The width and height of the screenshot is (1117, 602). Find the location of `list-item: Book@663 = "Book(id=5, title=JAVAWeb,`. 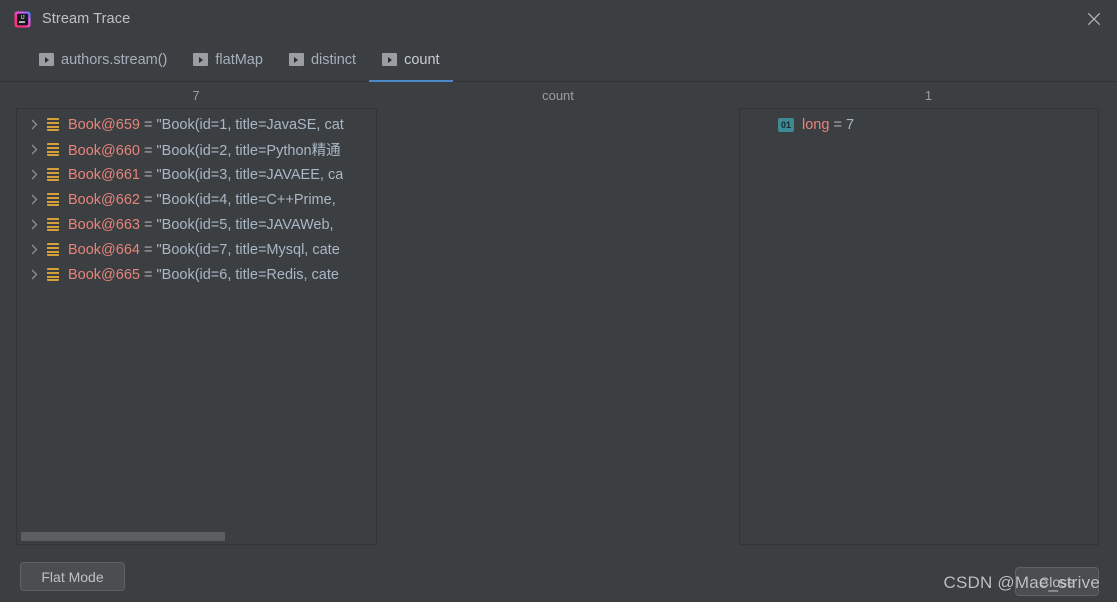

list-item: Book@663 = "Book(id=5, title=JAVAWeb, is located at coordinates (196, 224).